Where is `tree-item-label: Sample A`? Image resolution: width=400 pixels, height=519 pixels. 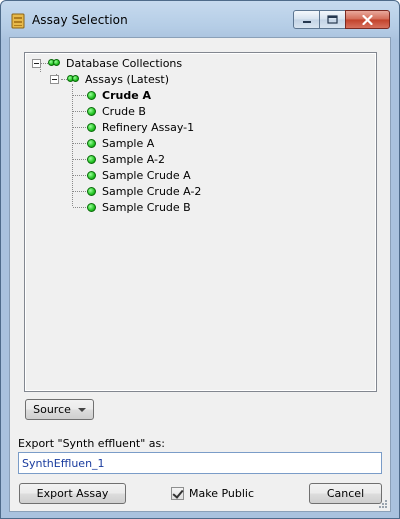 tree-item-label: Sample A is located at coordinates (128, 143).